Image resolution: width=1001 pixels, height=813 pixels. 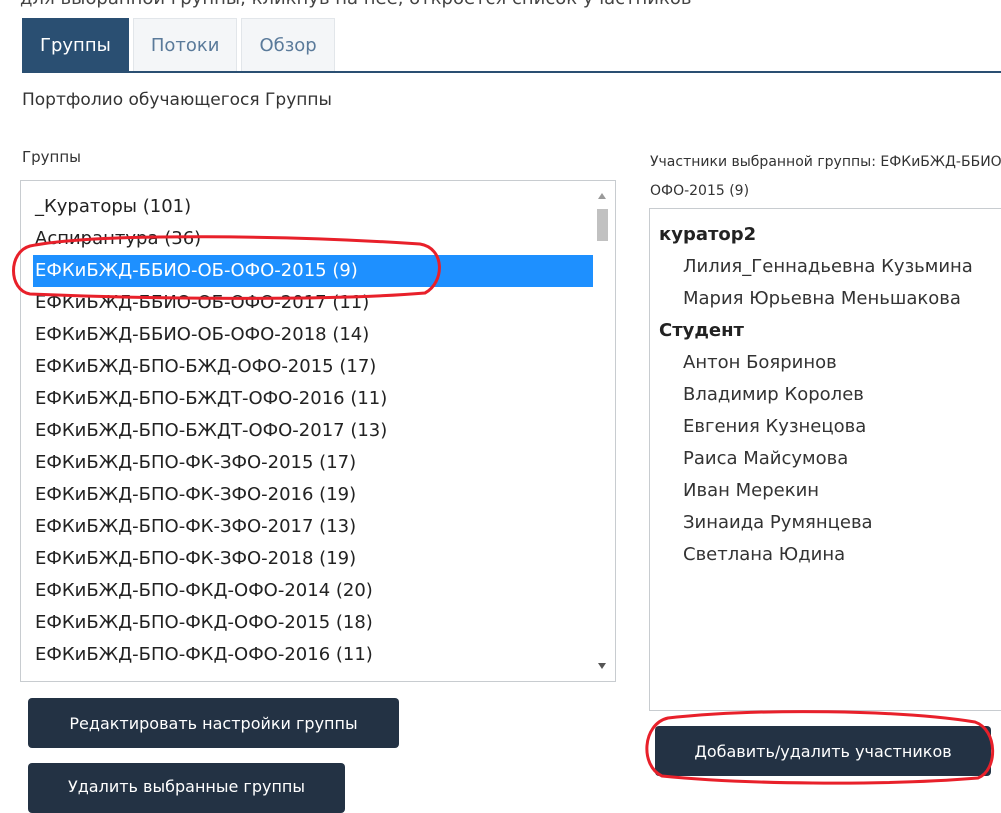 I want to click on members-label-line2: ОФО-2015 (9), so click(x=700, y=191).